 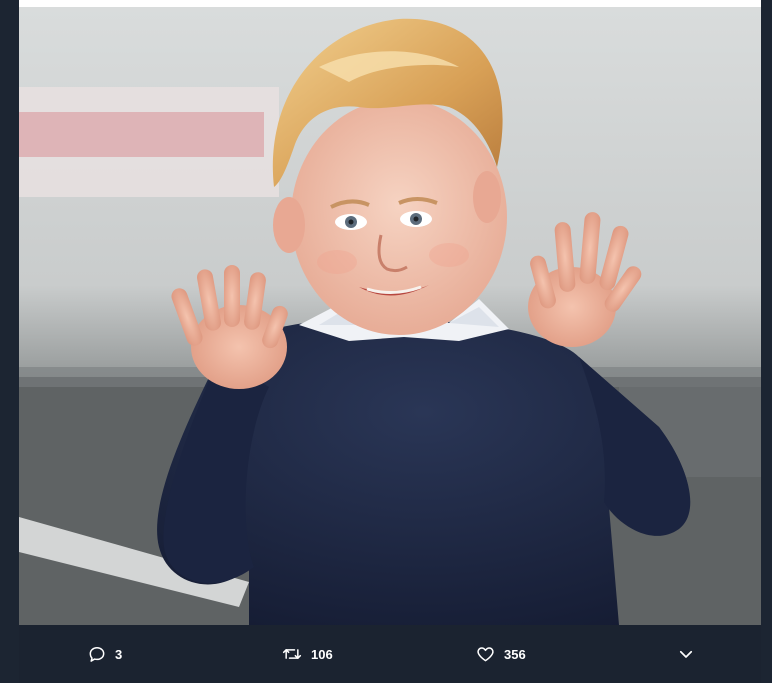 I want to click on tweet-action-bar: 3 106 356, so click(x=390, y=654).